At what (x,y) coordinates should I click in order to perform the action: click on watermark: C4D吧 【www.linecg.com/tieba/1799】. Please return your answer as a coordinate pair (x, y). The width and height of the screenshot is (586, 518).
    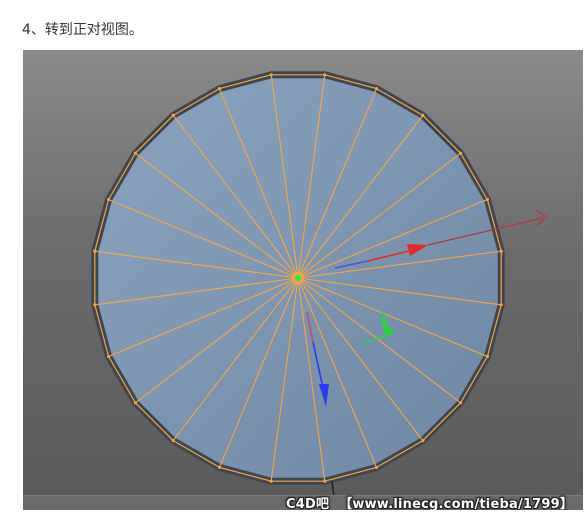
    Looking at the image, I should click on (429, 501).